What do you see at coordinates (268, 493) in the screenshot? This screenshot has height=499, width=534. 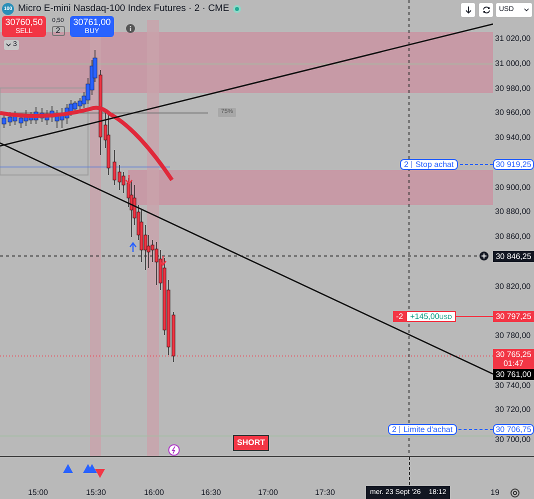 I see `time-tick: 17:00` at bounding box center [268, 493].